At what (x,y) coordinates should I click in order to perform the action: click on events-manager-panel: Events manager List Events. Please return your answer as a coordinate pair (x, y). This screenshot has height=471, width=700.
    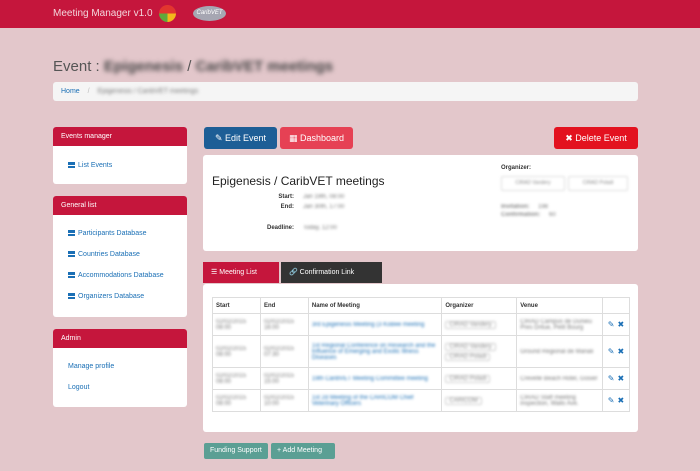
    Looking at the image, I should click on (120, 155).